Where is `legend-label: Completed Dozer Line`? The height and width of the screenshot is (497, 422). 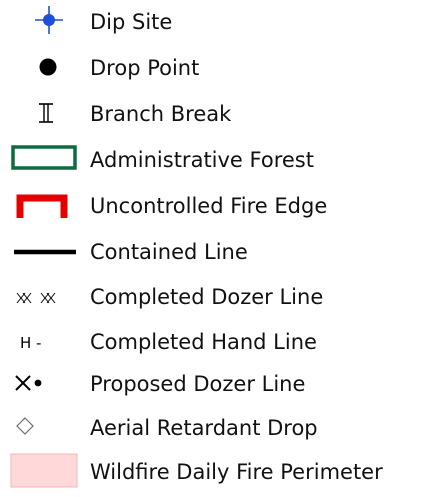
legend-label: Completed Dozer Line is located at coordinates (207, 297).